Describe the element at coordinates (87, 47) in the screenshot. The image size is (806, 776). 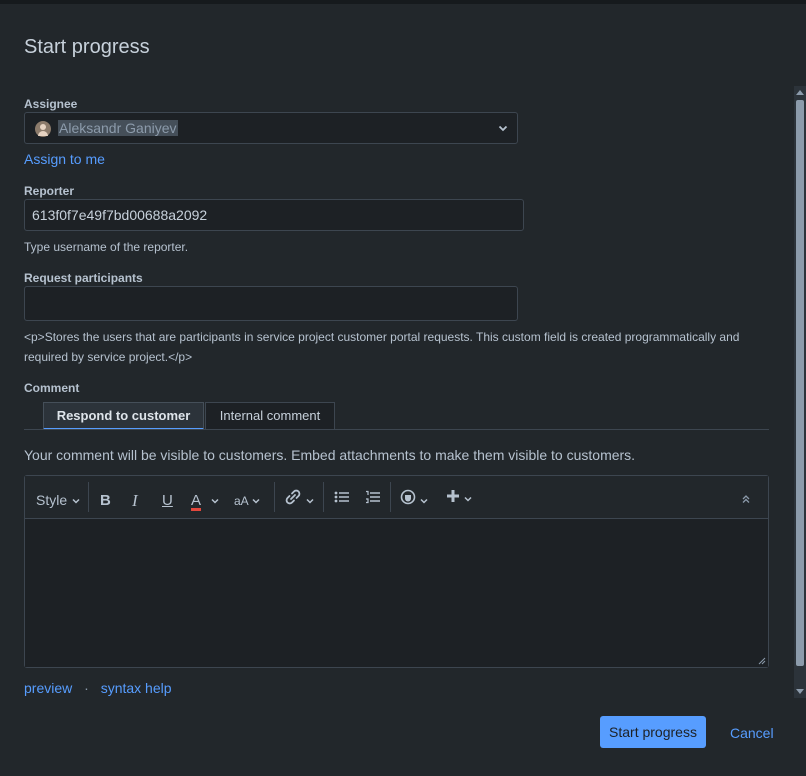
I see `dialog-title: Start progress` at that location.